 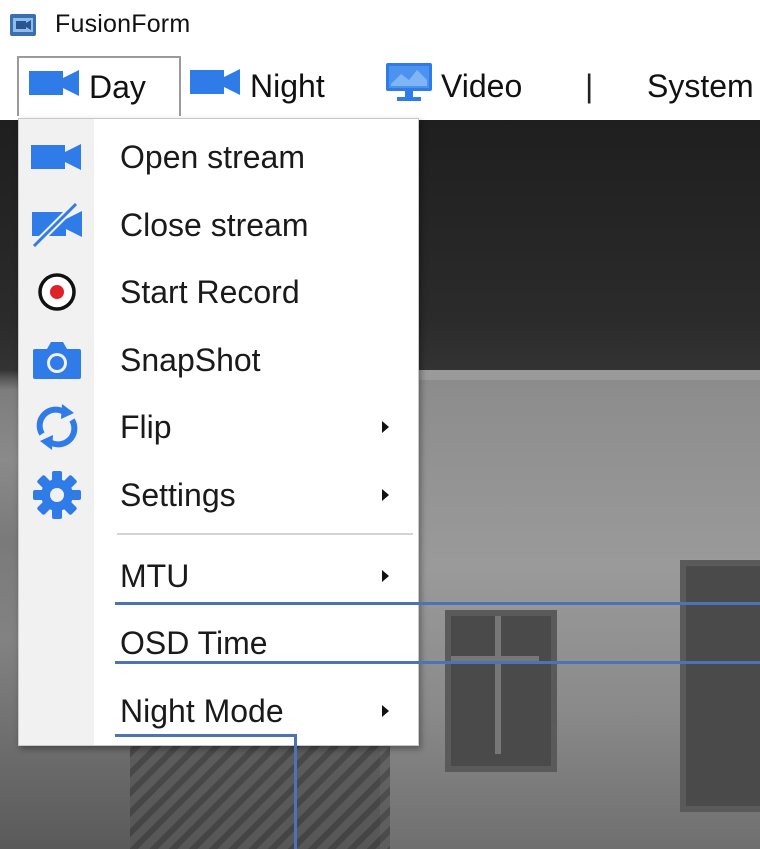 What do you see at coordinates (287, 85) in the screenshot?
I see `menu-night-label: Night` at bounding box center [287, 85].